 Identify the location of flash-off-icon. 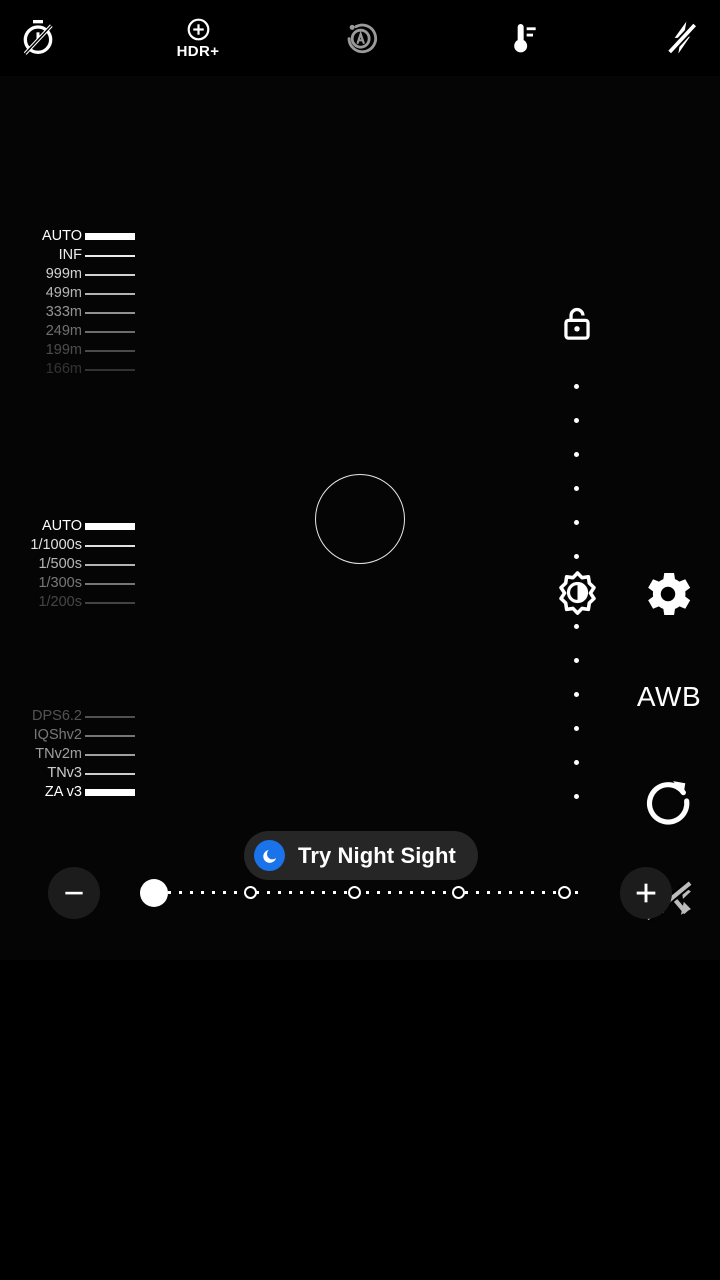
(682, 38).